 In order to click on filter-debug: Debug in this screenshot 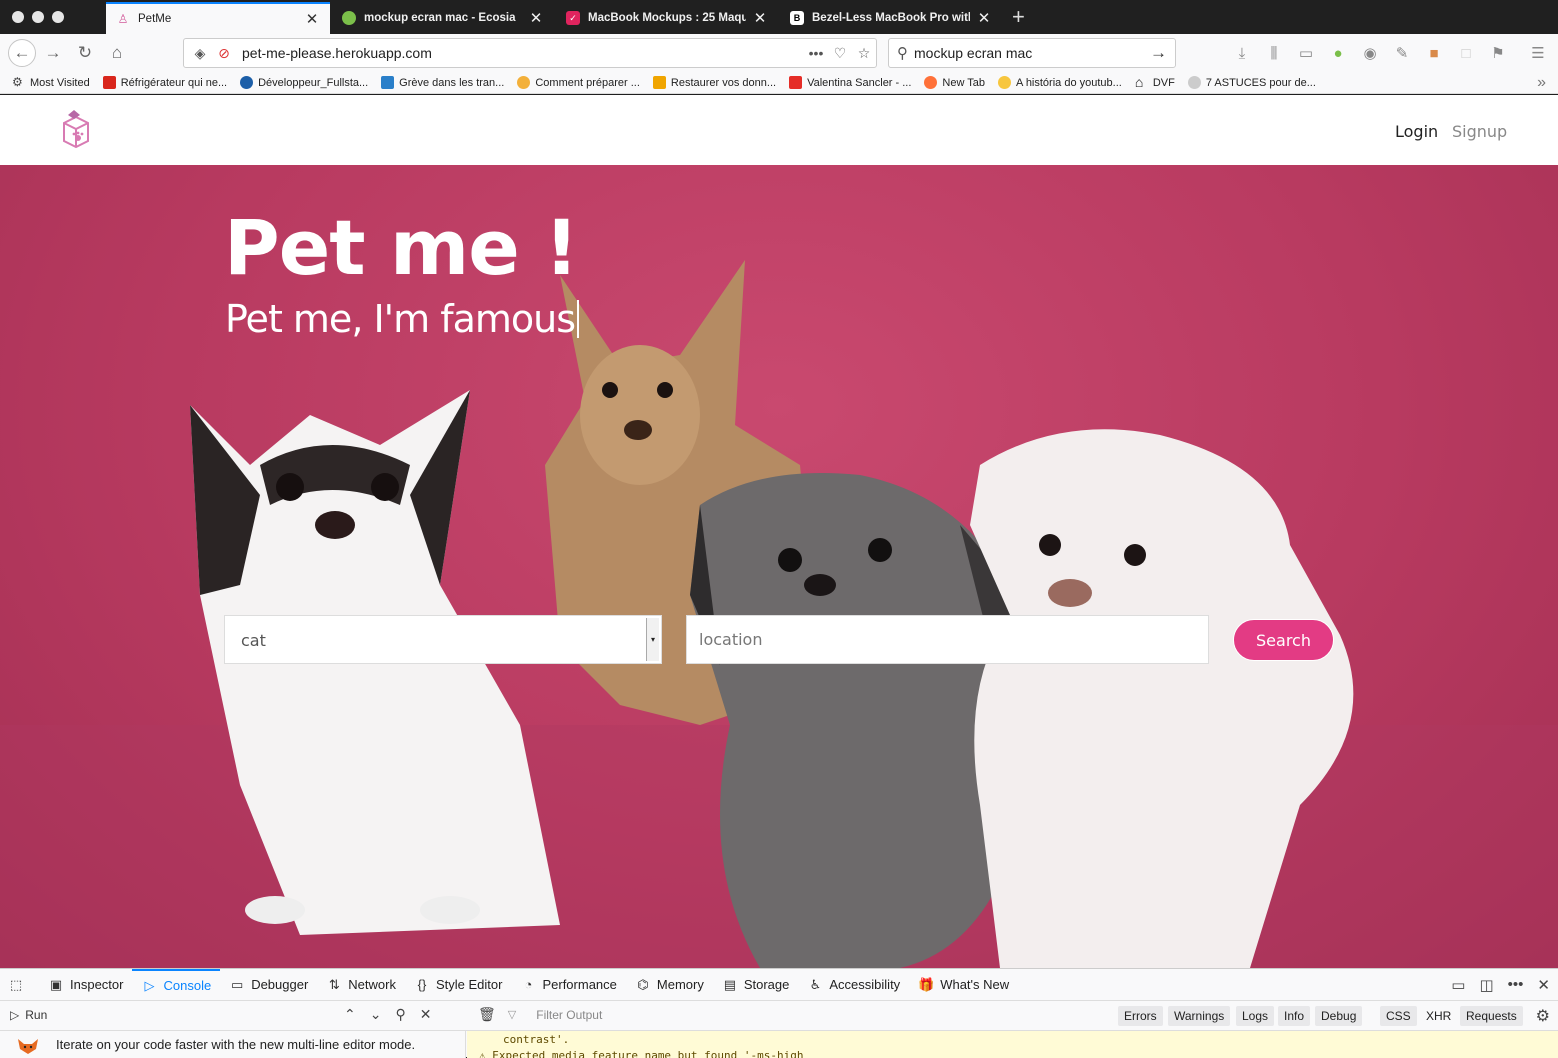, I will do `click(1339, 1016)`.